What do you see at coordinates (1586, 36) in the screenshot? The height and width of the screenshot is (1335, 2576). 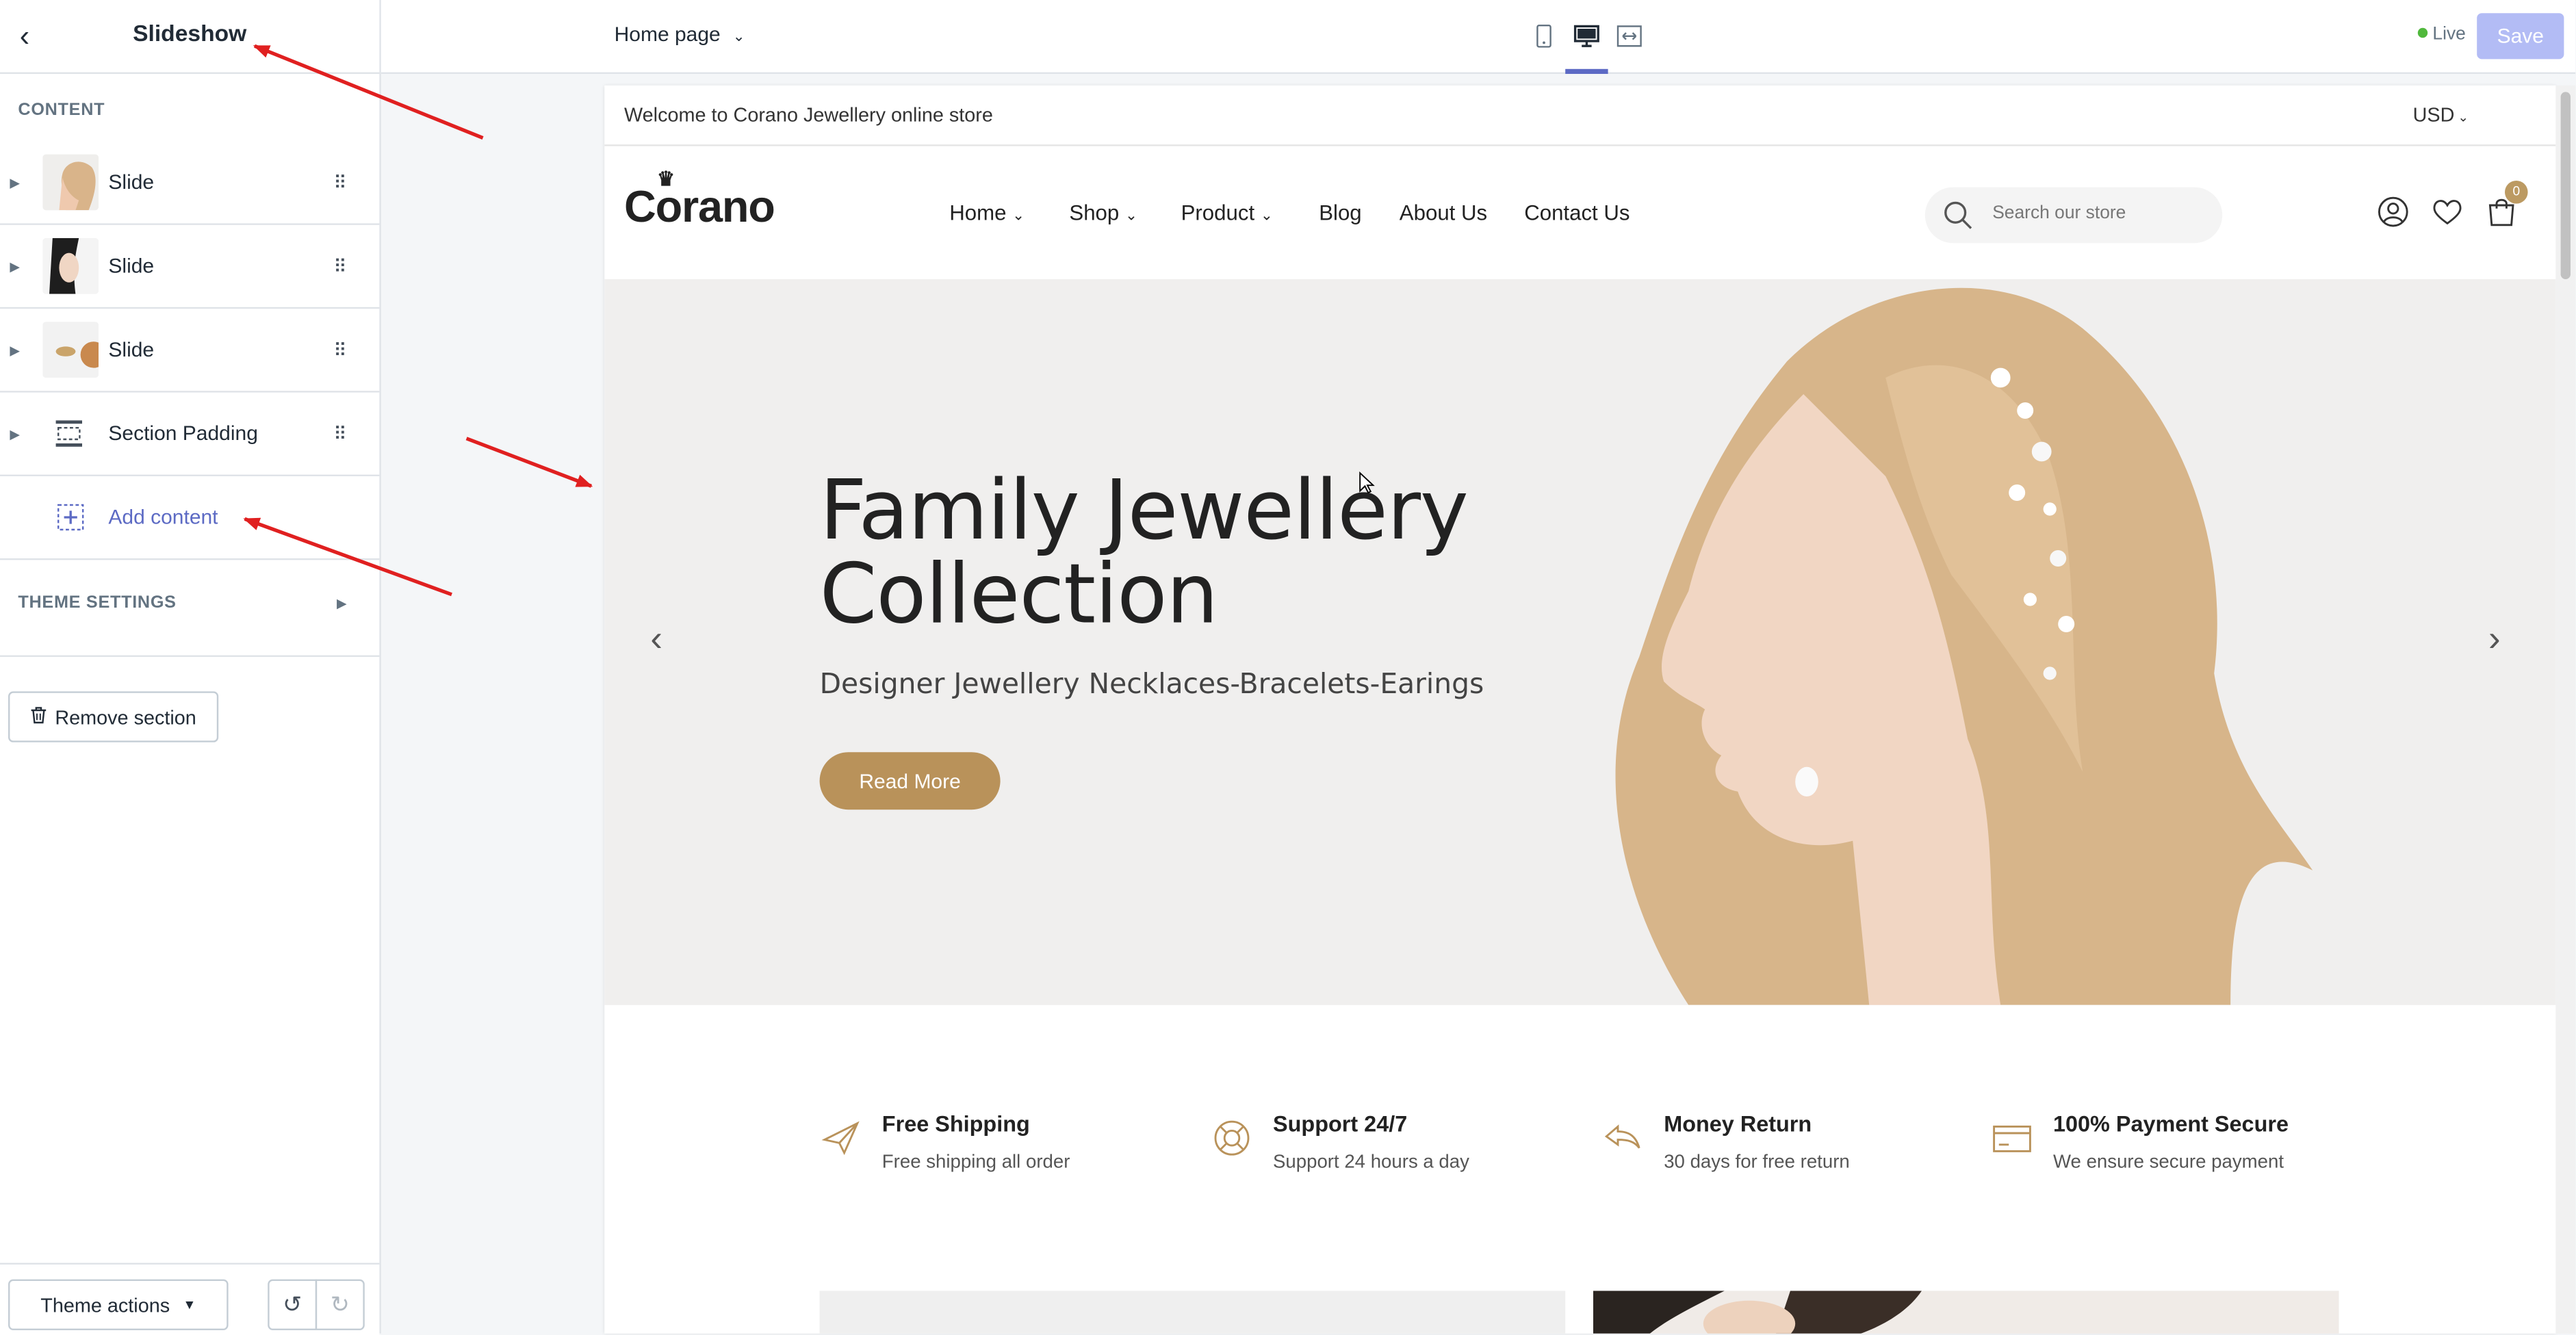 I see `desktop-view-icon` at bounding box center [1586, 36].